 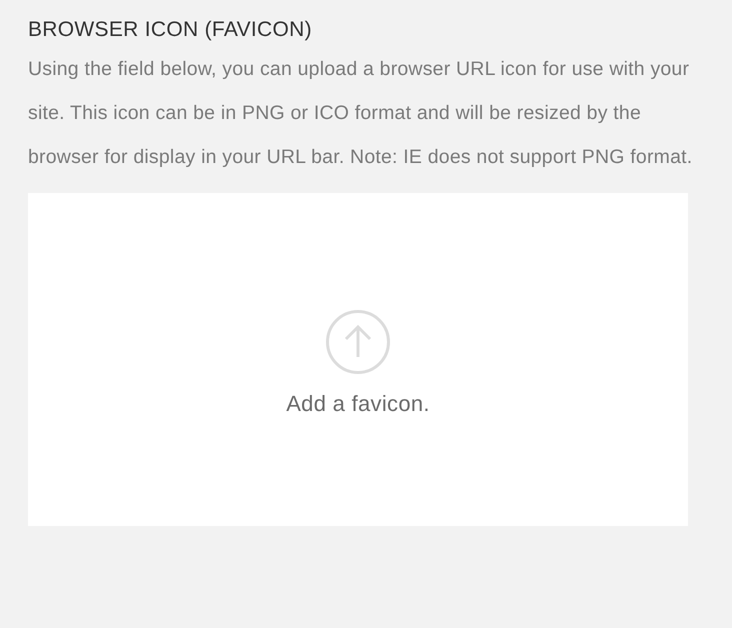 What do you see at coordinates (358, 403) in the screenshot?
I see `upload-label: Add a favicon.` at bounding box center [358, 403].